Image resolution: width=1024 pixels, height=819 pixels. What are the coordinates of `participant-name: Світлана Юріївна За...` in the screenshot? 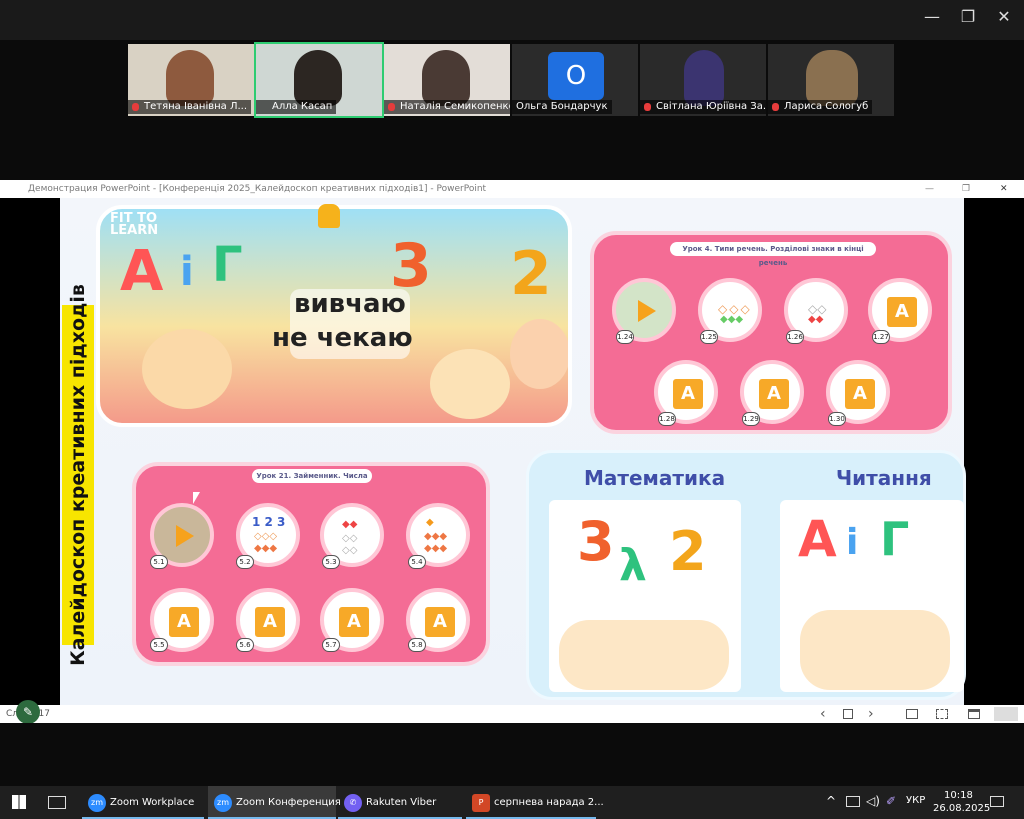 It's located at (703, 107).